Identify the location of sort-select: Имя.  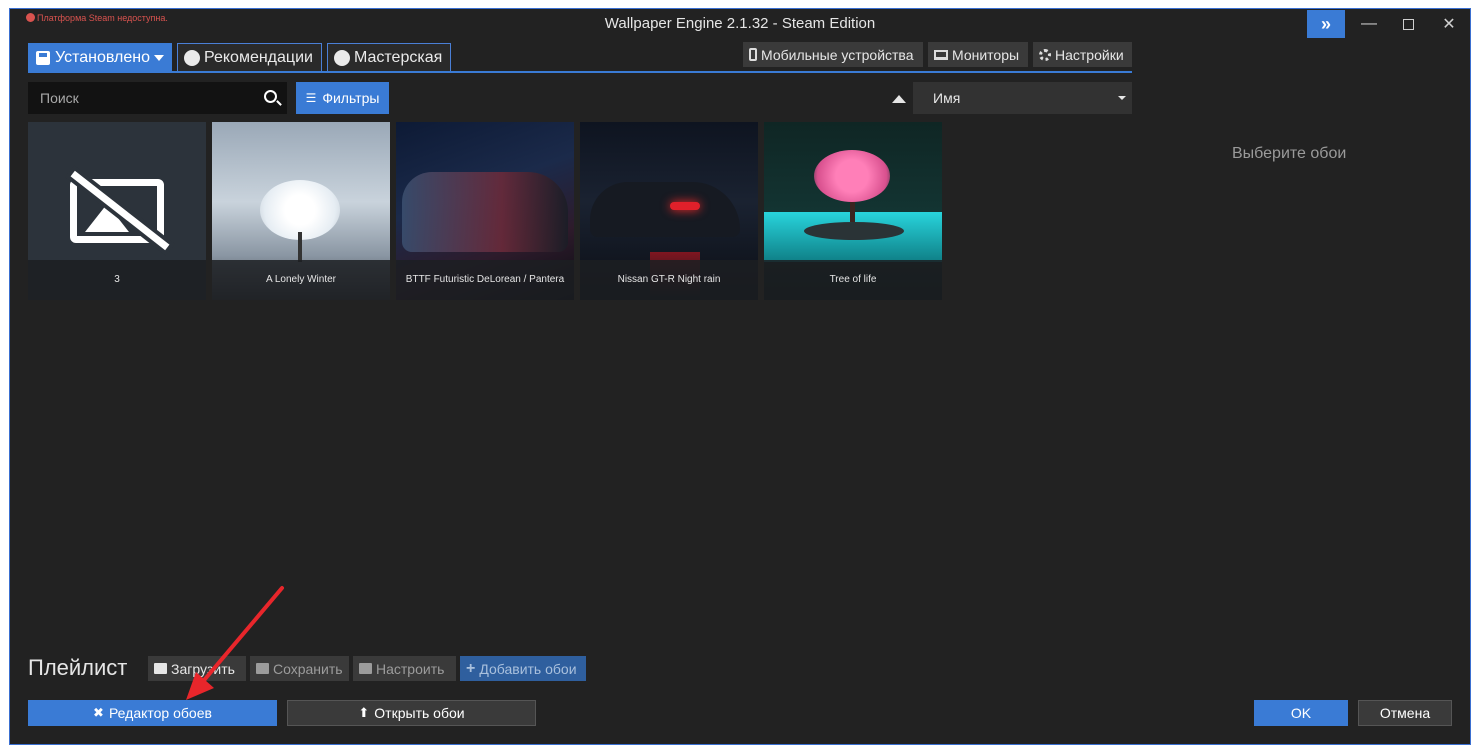
(1022, 98).